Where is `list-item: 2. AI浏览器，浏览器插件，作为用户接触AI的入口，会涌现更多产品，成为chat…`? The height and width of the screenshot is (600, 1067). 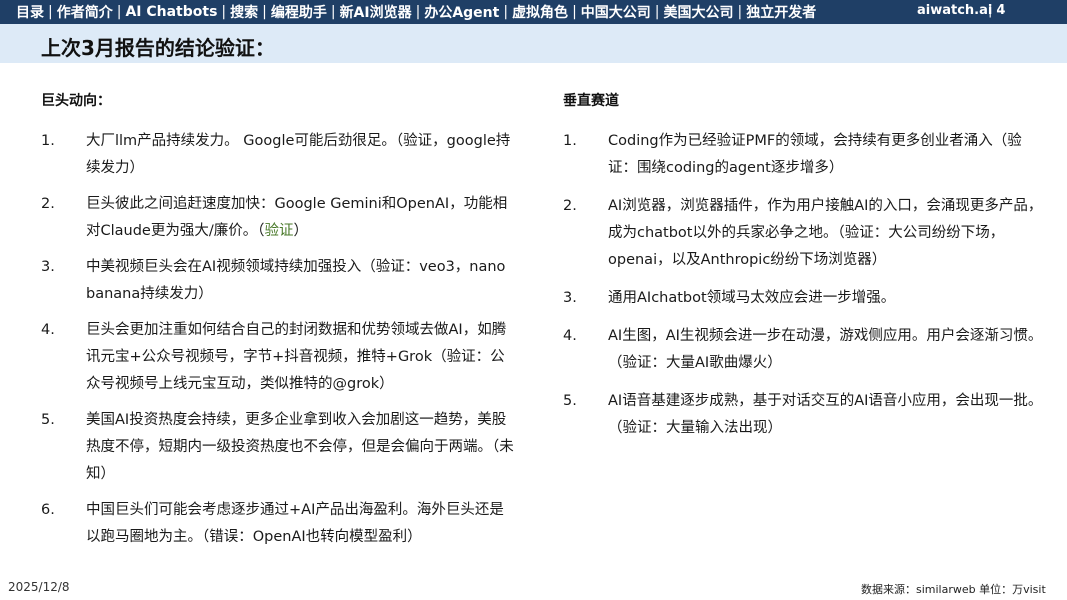 list-item: 2. AI浏览器，浏览器插件，作为用户接触AI的入口，会涌现更多产品，成为chat… is located at coordinates (803, 233).